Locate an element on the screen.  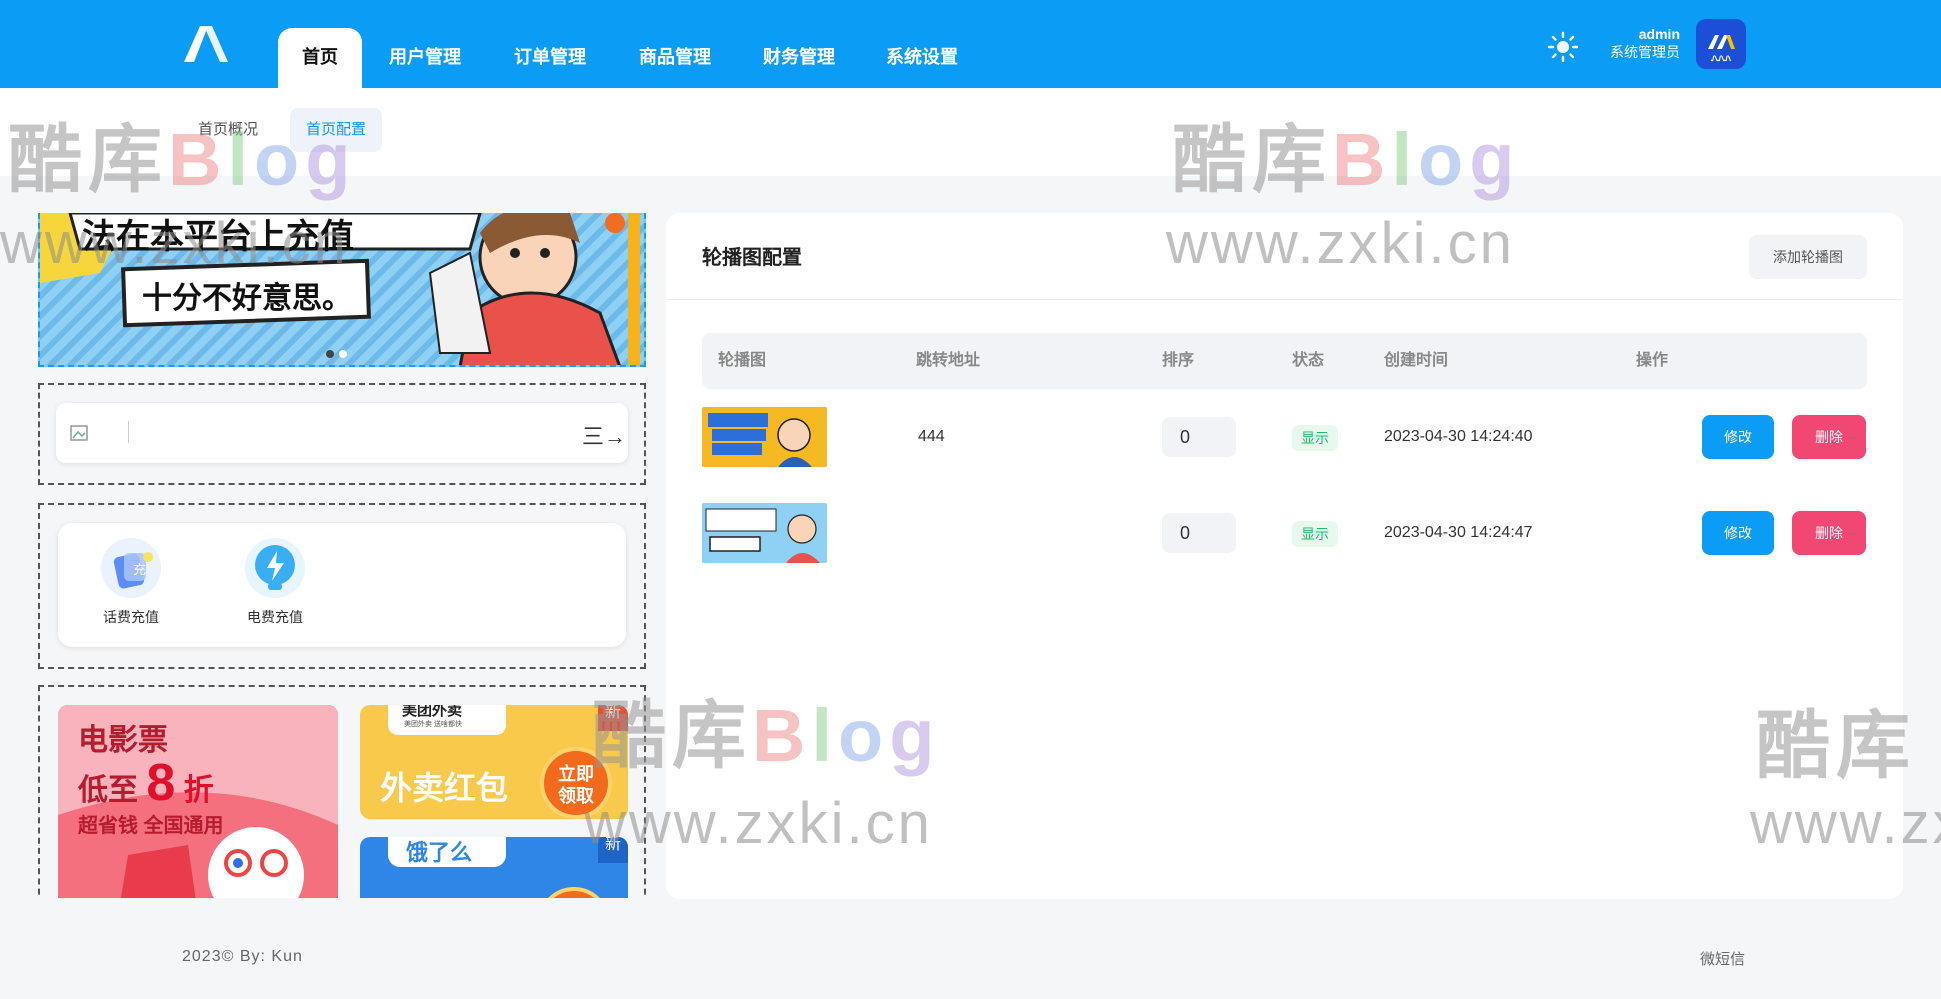
footer-copyright: 2023© By: Kun is located at coordinates (242, 956).